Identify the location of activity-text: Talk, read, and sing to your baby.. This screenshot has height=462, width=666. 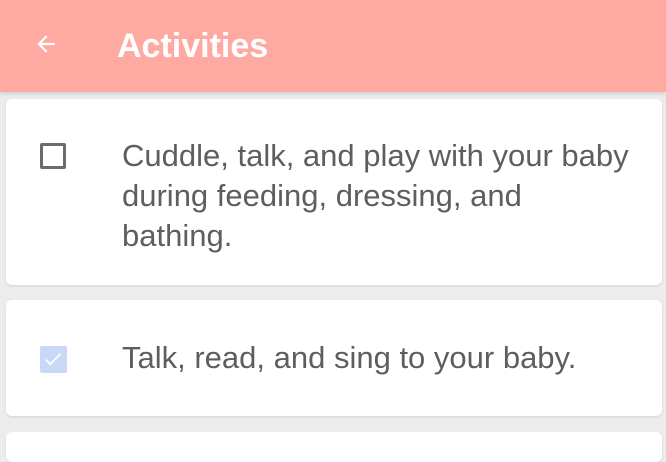
(349, 357).